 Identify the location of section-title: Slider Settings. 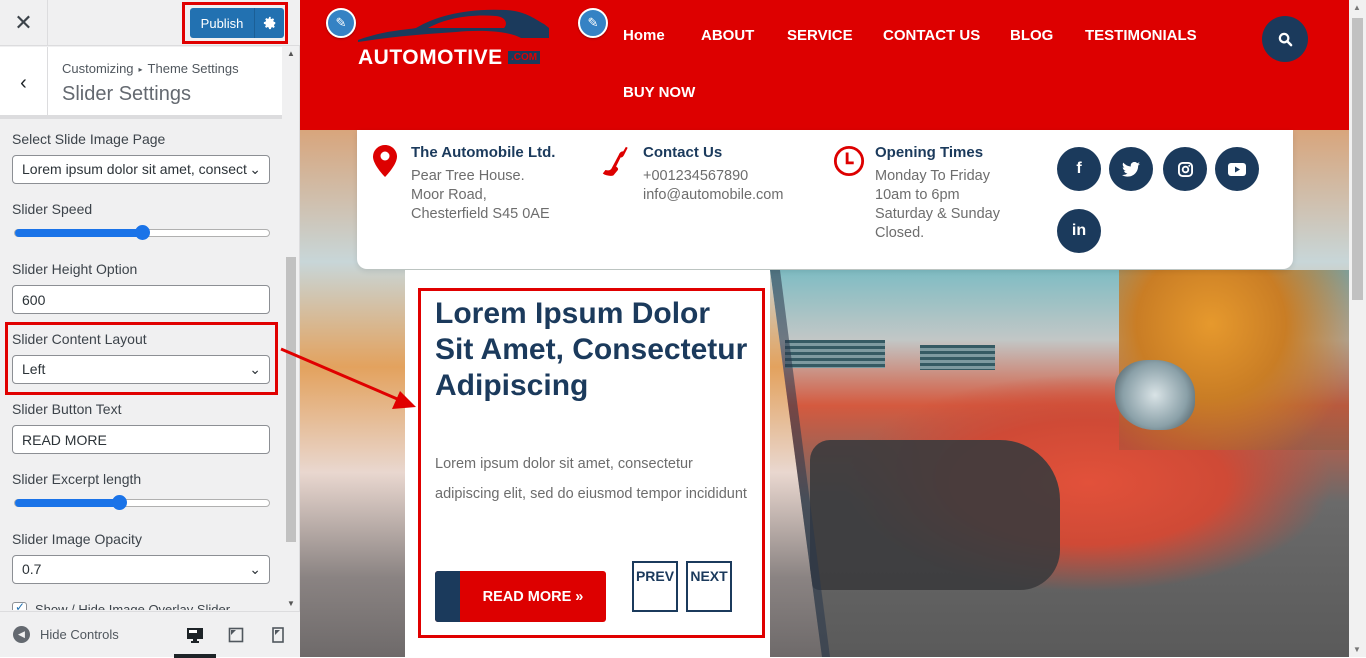
(126, 94).